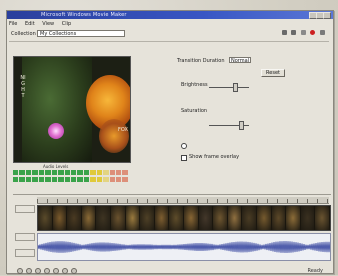 Image resolution: width=338 pixels, height=276 pixels. I want to click on next-frame-icon, so click(65, 271).